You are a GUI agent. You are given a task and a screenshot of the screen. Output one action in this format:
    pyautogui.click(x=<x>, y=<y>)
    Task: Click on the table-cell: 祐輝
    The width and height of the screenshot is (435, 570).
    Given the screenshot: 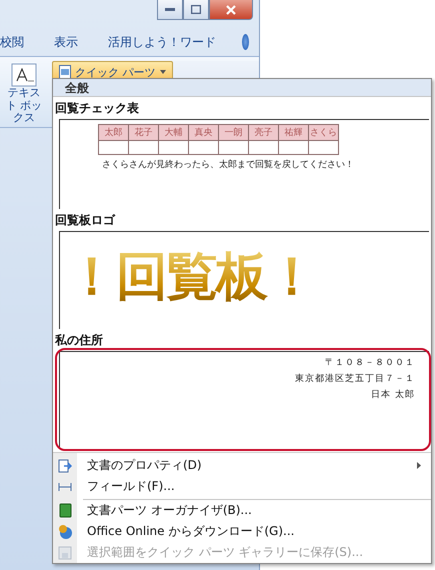 What is the action you would take?
    pyautogui.click(x=293, y=132)
    